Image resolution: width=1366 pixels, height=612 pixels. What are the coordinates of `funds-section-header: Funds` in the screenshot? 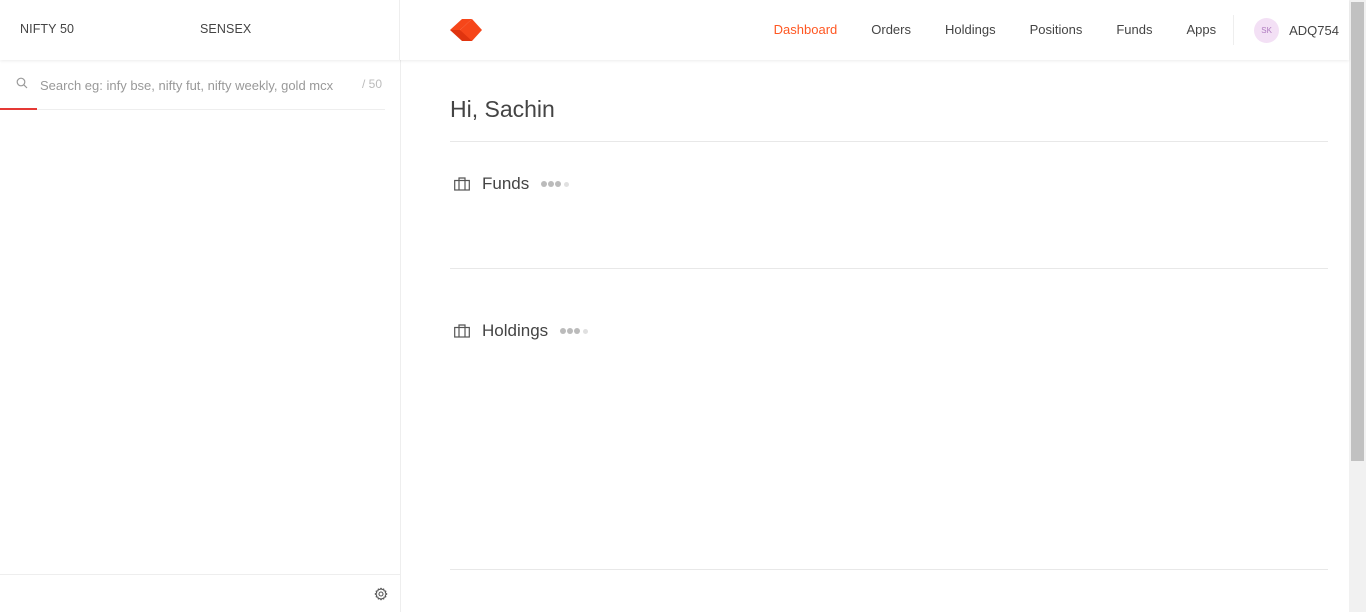 It's located at (510, 184).